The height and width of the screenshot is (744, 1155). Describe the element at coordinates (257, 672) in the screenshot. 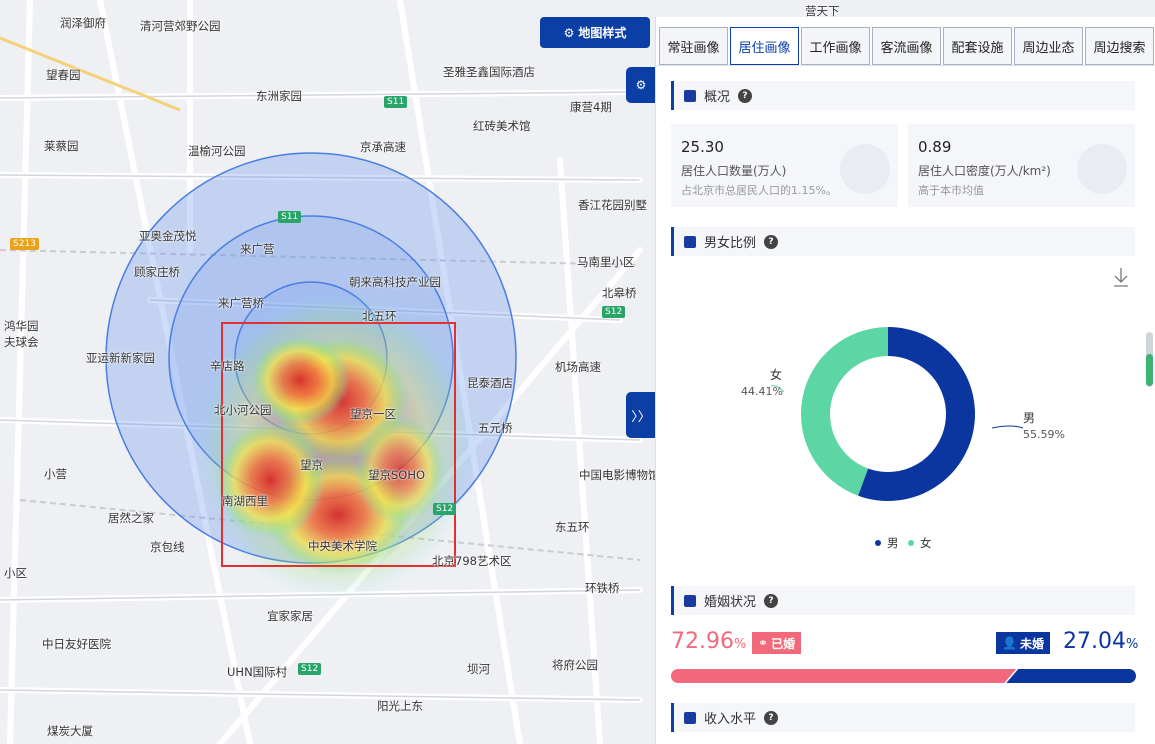

I see `map-label: UHN国际村` at that location.